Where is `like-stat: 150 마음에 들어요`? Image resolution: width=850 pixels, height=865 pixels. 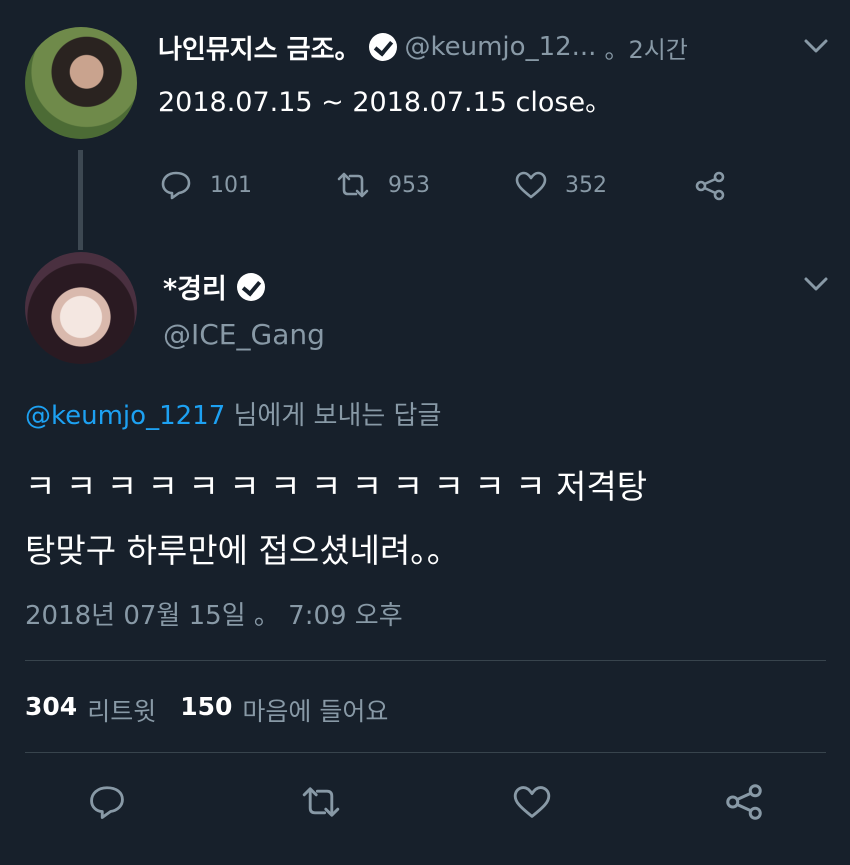 like-stat: 150 마음에 들어요 is located at coordinates (284, 710).